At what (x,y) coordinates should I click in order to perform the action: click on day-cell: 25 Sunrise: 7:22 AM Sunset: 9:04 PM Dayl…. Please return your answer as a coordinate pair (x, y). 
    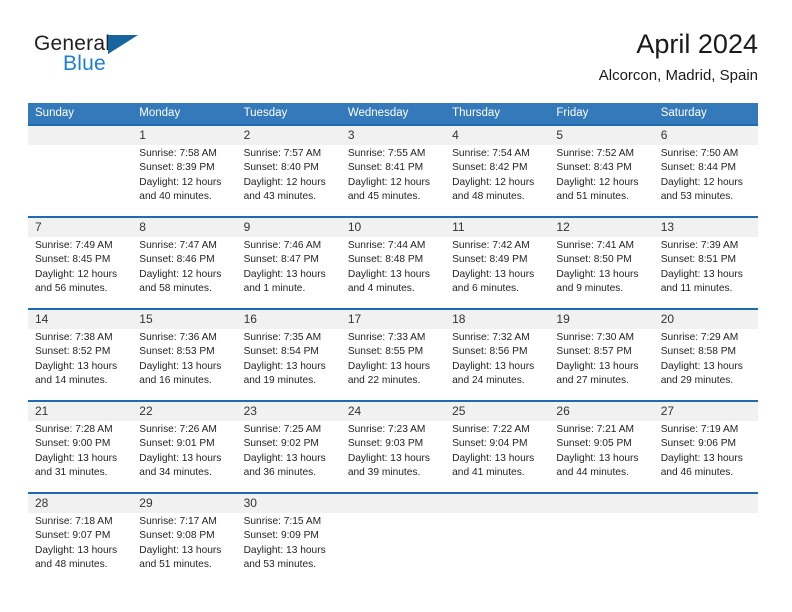
    Looking at the image, I should click on (497, 447).